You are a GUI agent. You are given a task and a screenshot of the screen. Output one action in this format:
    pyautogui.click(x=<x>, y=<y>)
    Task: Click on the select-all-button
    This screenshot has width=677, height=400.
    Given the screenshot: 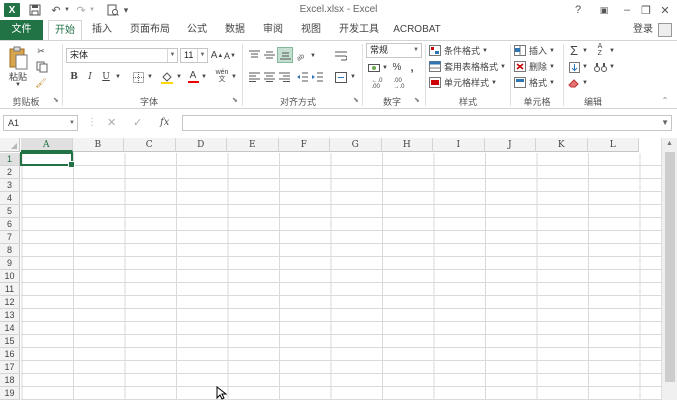 What is the action you would take?
    pyautogui.click(x=10, y=145)
    